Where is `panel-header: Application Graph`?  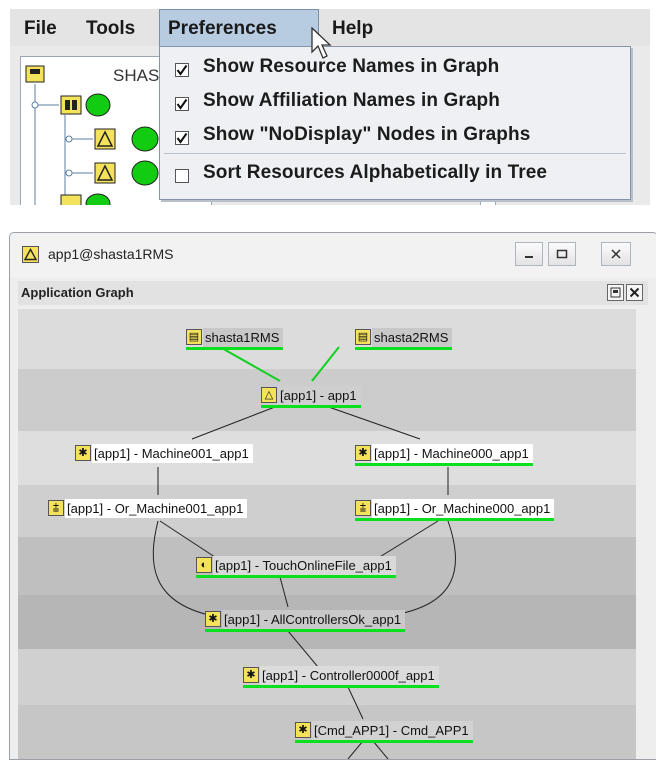 panel-header: Application Graph is located at coordinates (333, 293).